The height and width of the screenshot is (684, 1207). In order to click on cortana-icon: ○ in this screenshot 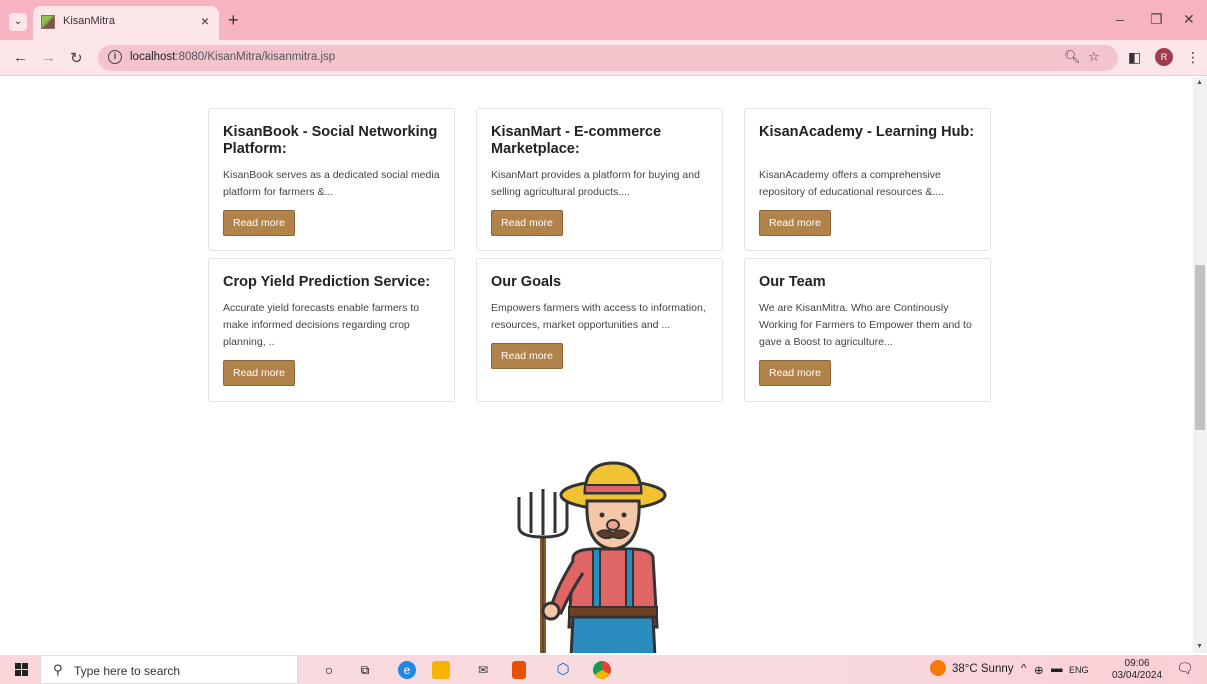, I will do `click(329, 670)`.